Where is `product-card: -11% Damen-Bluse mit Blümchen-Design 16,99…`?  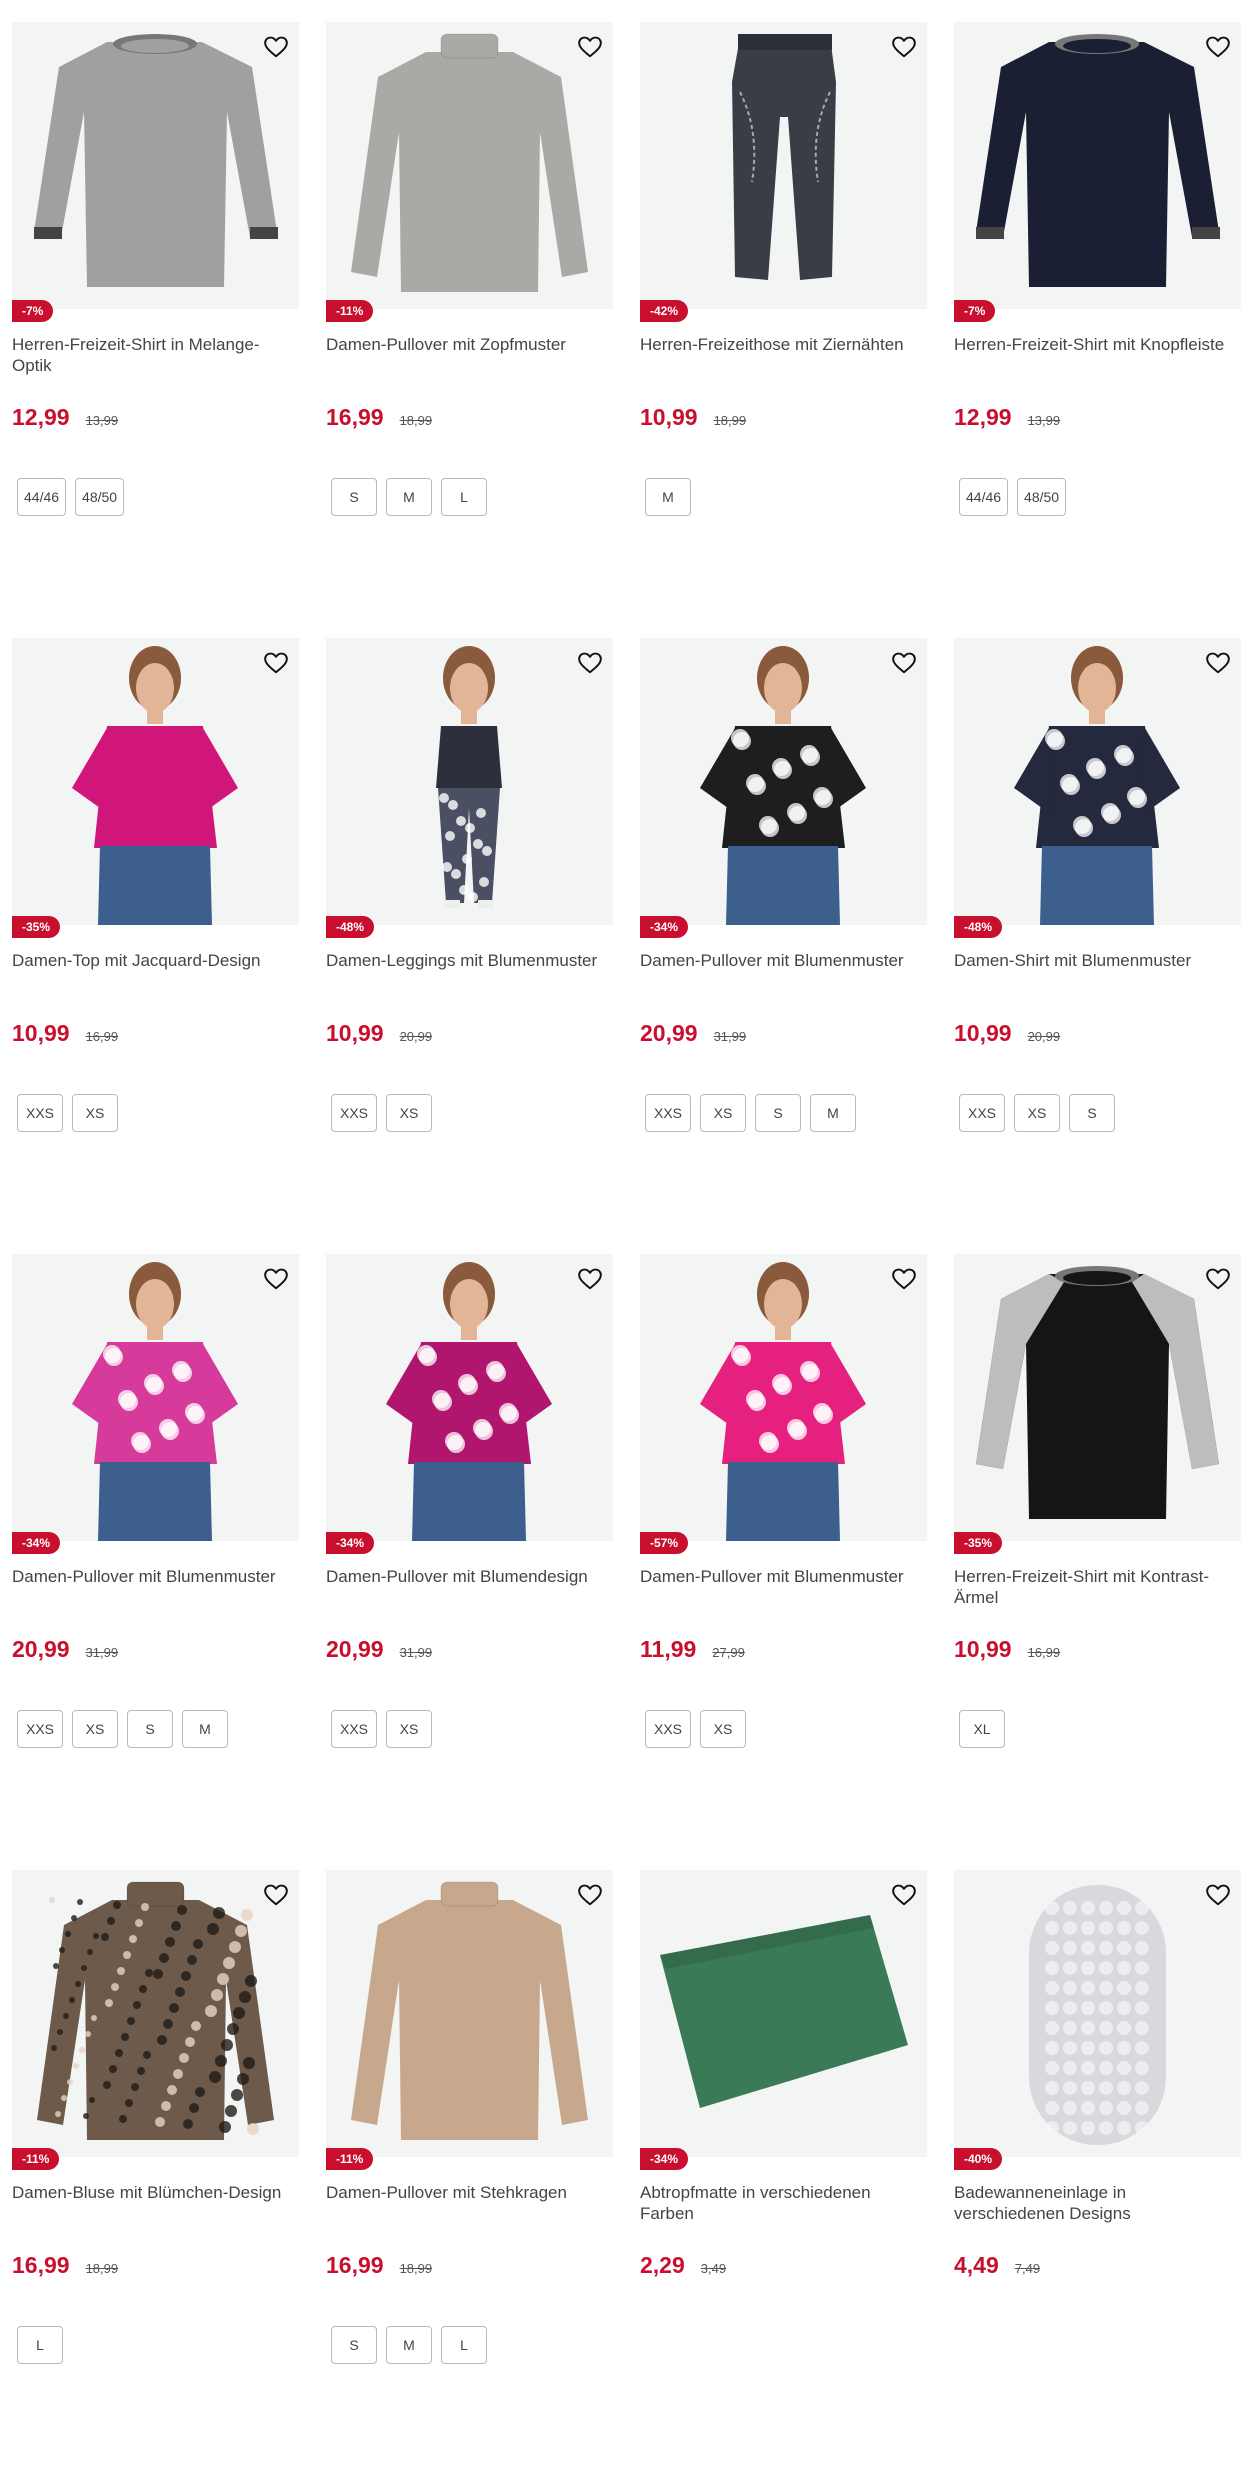
product-card: -11% Damen-Bluse mit Blümchen-Design 16,99… is located at coordinates (155, 2178).